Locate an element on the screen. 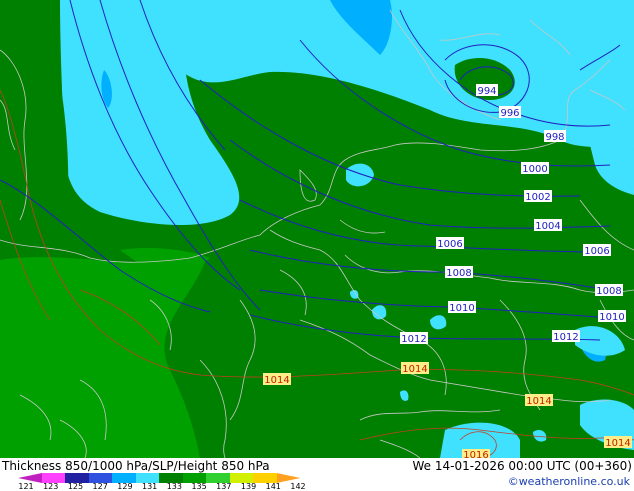 The width and height of the screenshot is (634, 491). svg-text: 1000 is located at coordinates (534, 169).